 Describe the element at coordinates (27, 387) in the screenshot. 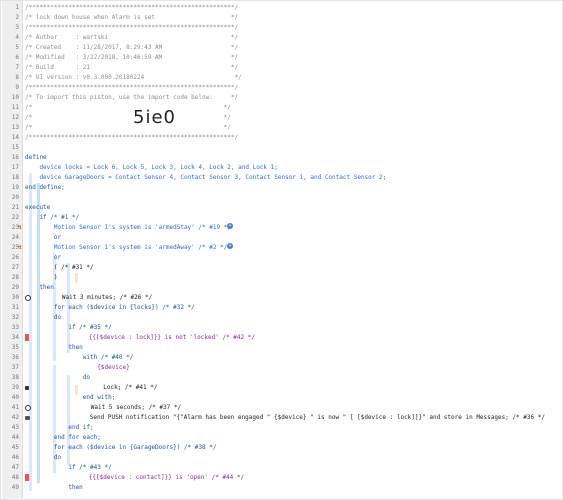

I see `lock-icon` at that location.